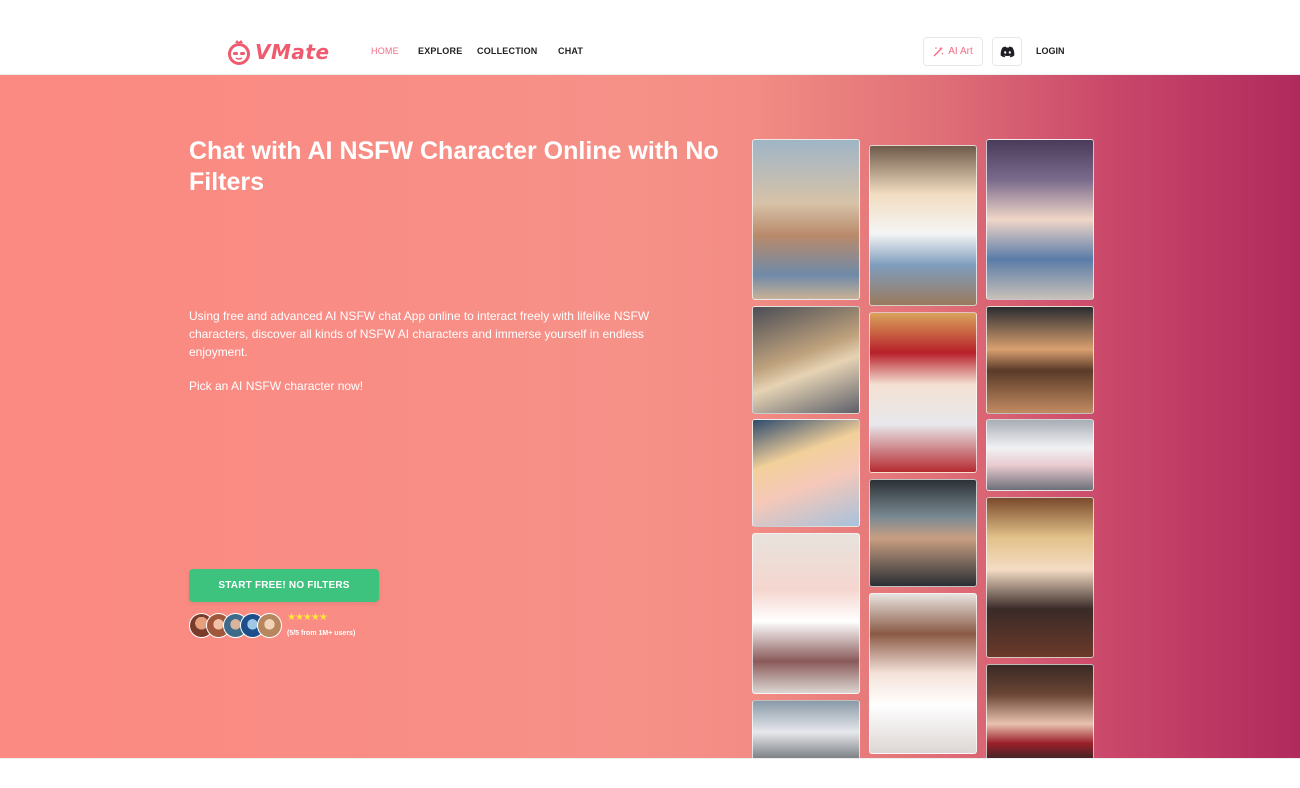 The image size is (1300, 788). What do you see at coordinates (570, 51) in the screenshot?
I see `nav-item-chat: CHAT` at bounding box center [570, 51].